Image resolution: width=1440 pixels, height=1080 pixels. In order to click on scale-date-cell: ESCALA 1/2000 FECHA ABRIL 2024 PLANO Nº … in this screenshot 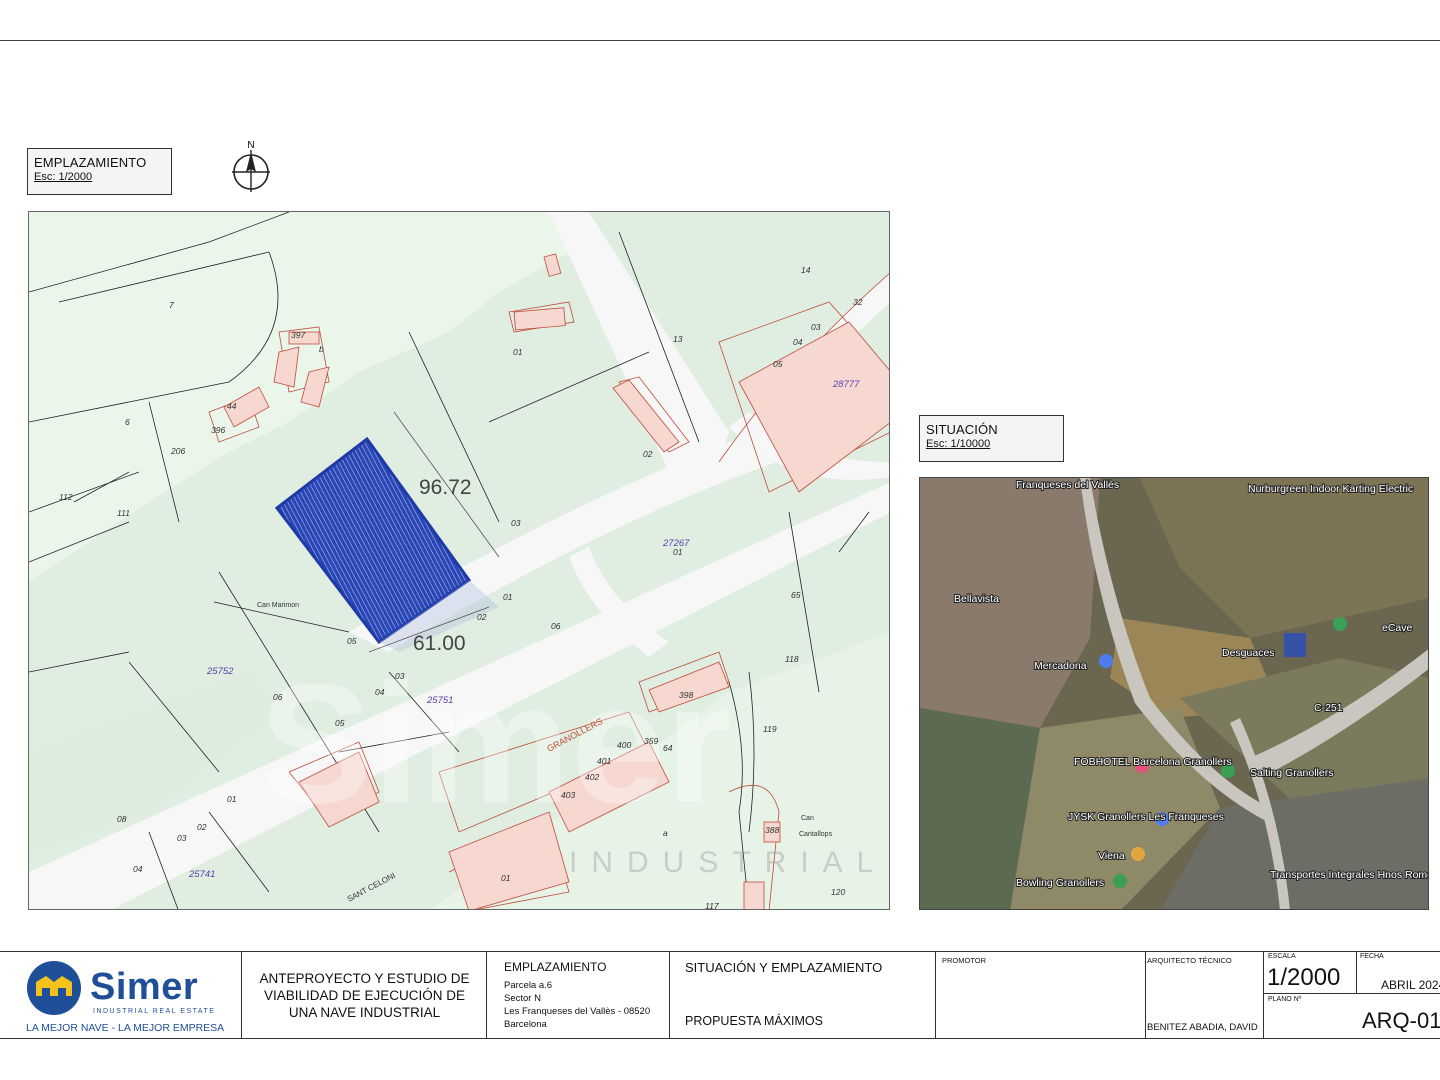, I will do `click(1352, 995)`.